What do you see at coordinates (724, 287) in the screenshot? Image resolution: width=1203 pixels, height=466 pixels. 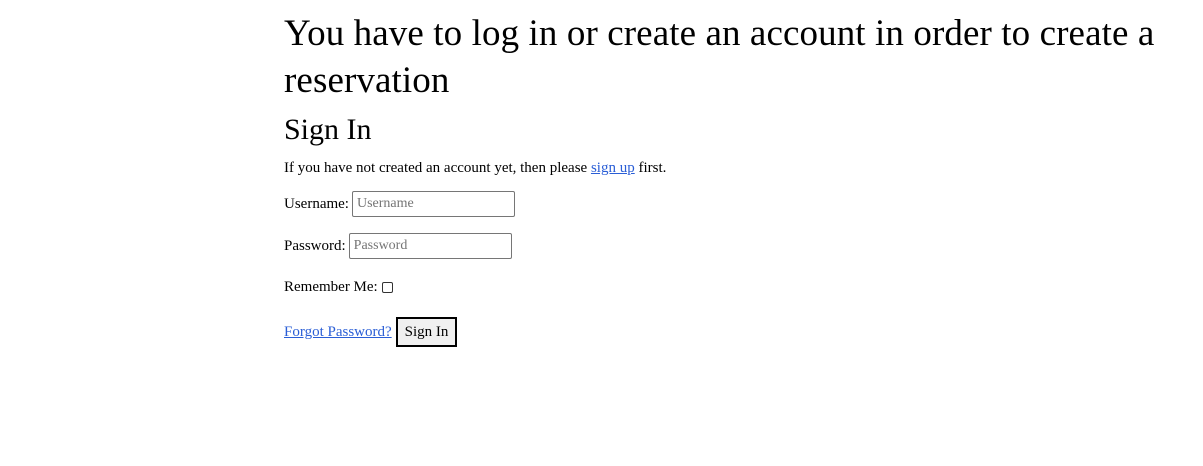 I see `remember-row: Remember Me:` at bounding box center [724, 287].